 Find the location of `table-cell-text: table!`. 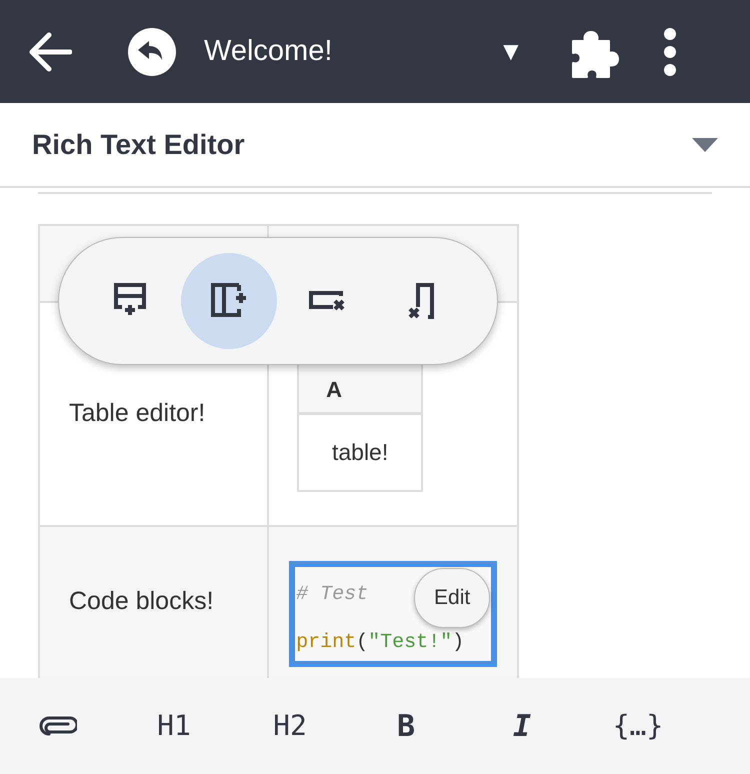

table-cell-text: table! is located at coordinates (360, 453).